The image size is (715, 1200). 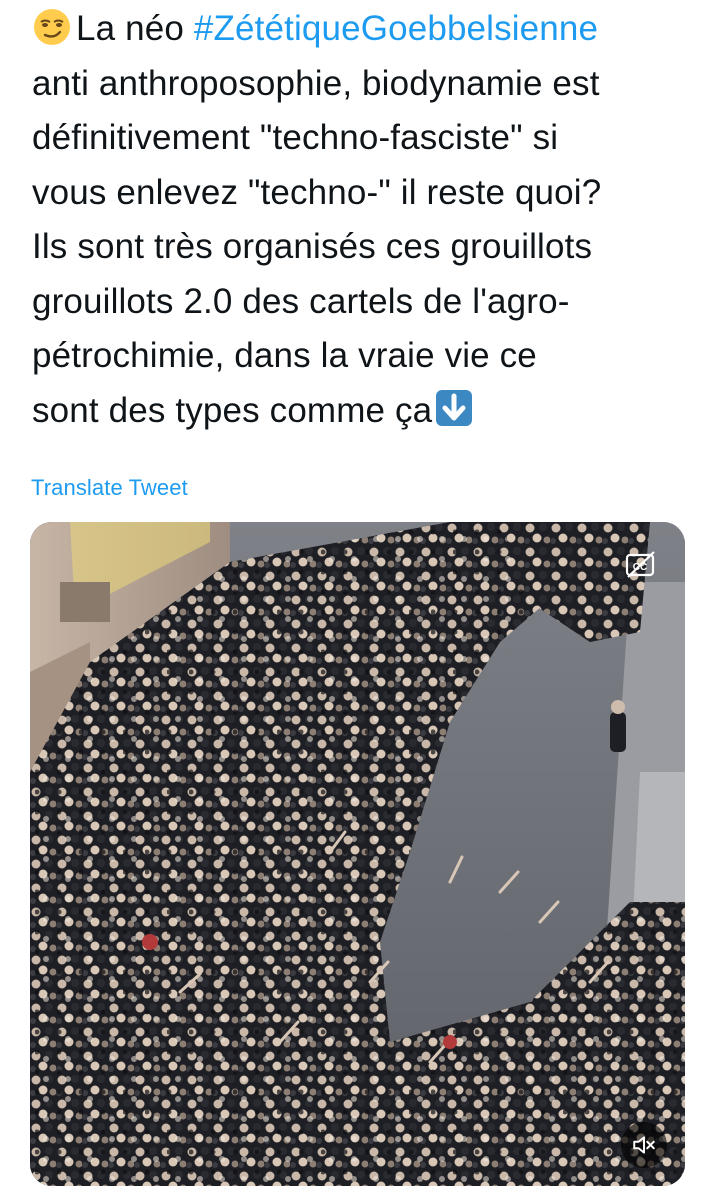 What do you see at coordinates (232, 410) in the screenshot?
I see `tweet-last-line: sont des types comme ça` at bounding box center [232, 410].